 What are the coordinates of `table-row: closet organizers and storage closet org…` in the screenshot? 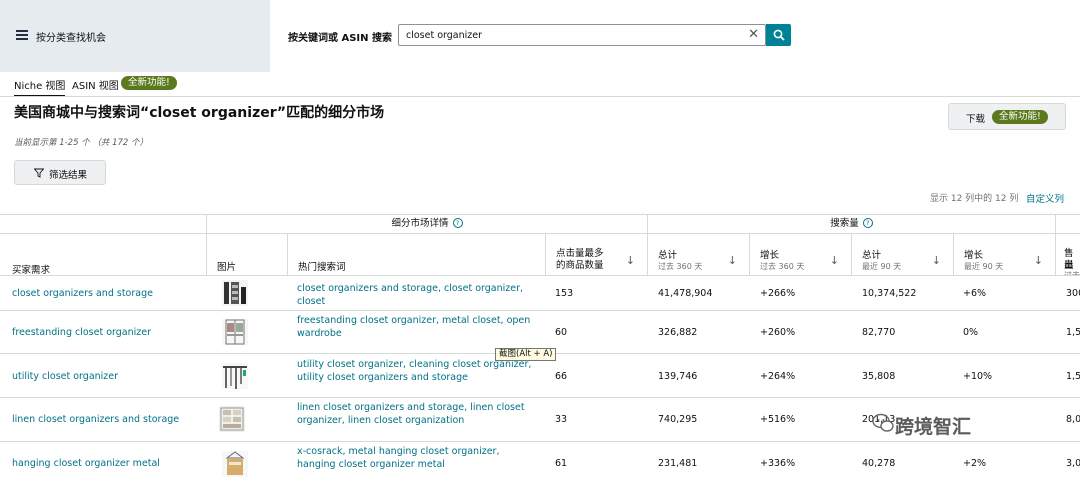 It's located at (540, 293).